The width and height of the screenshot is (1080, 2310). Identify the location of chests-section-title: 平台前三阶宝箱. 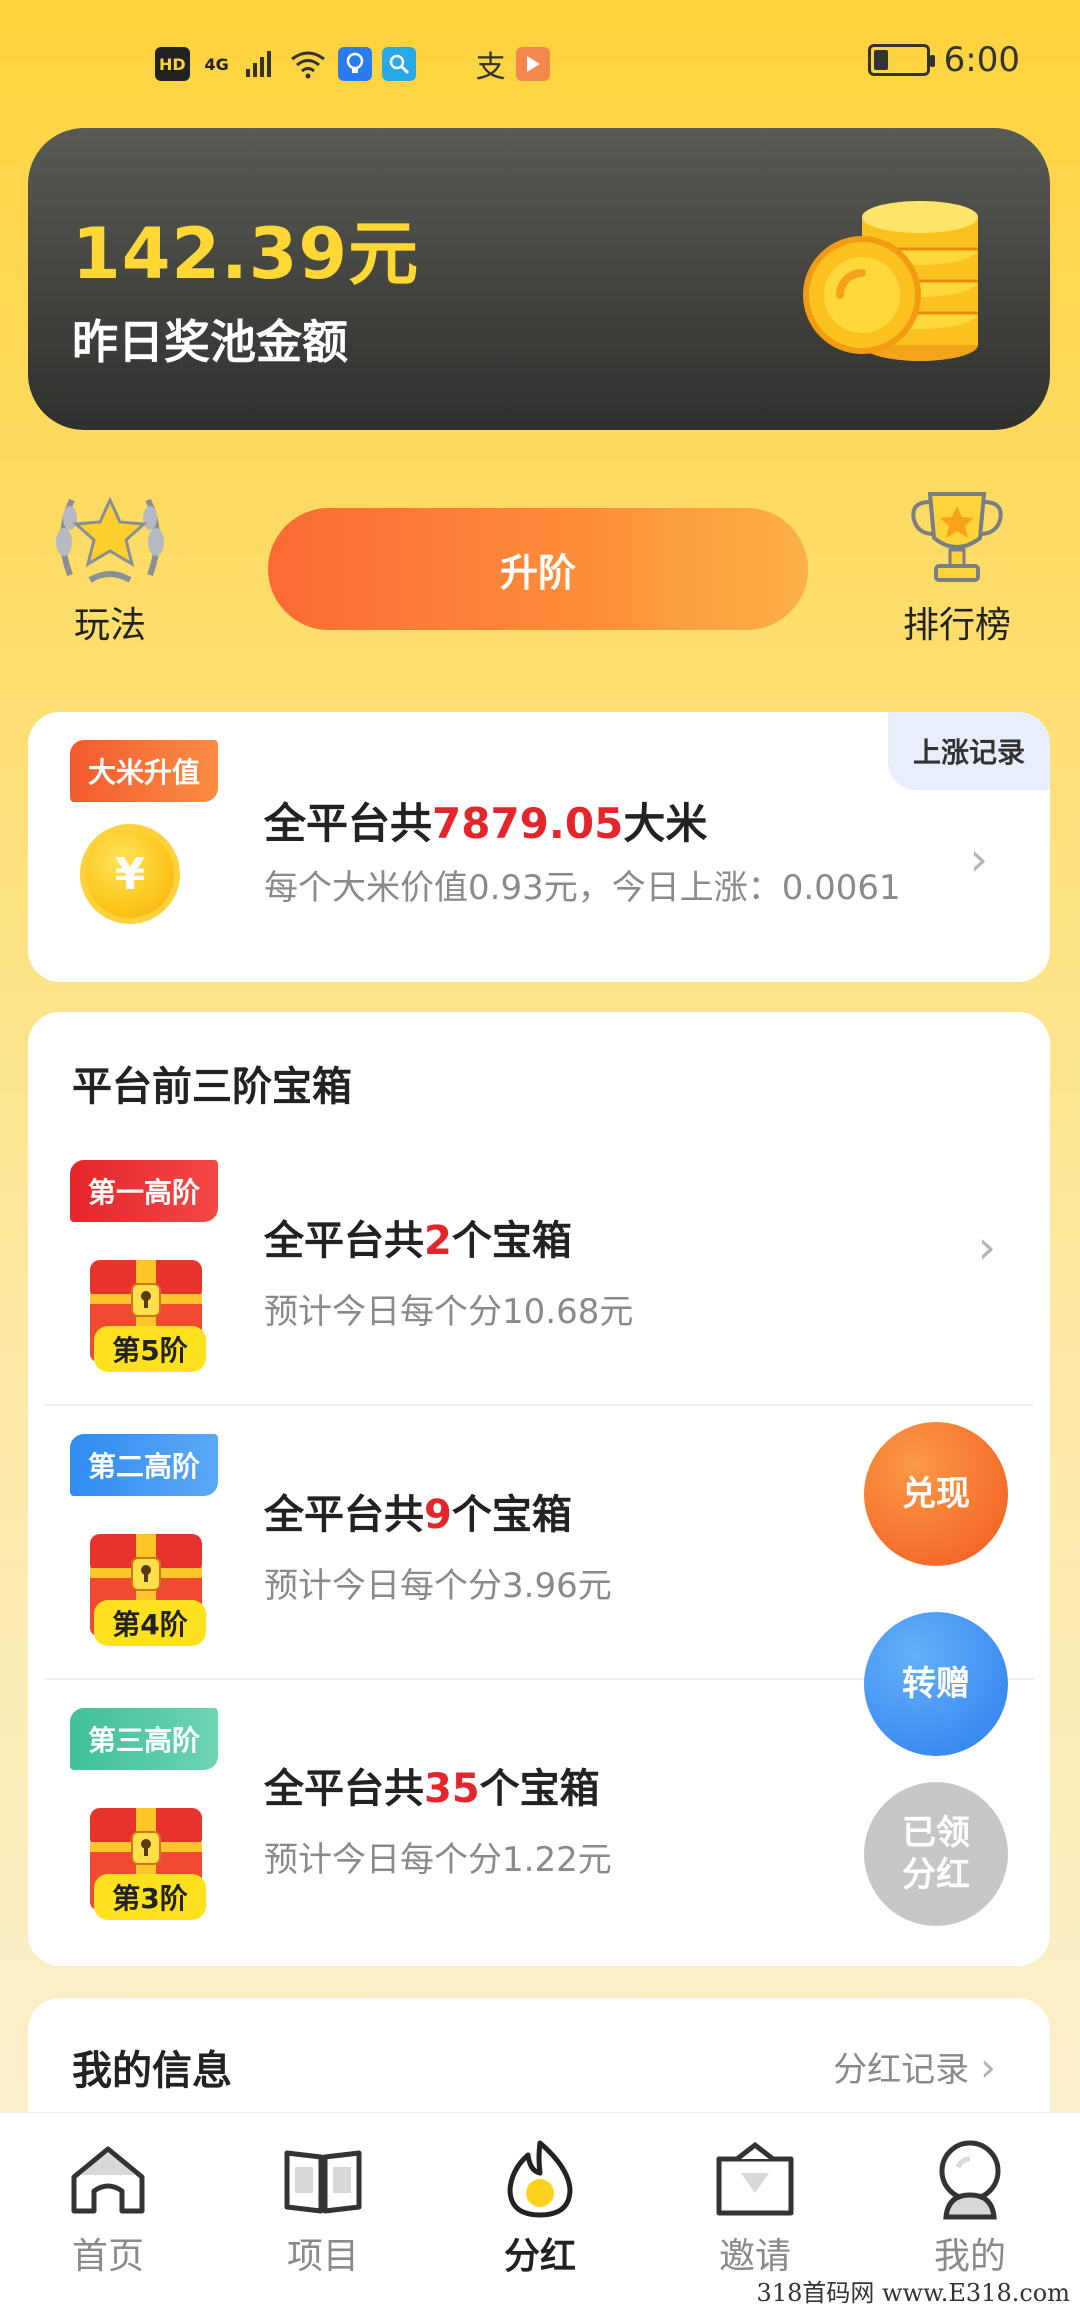
(212, 1087).